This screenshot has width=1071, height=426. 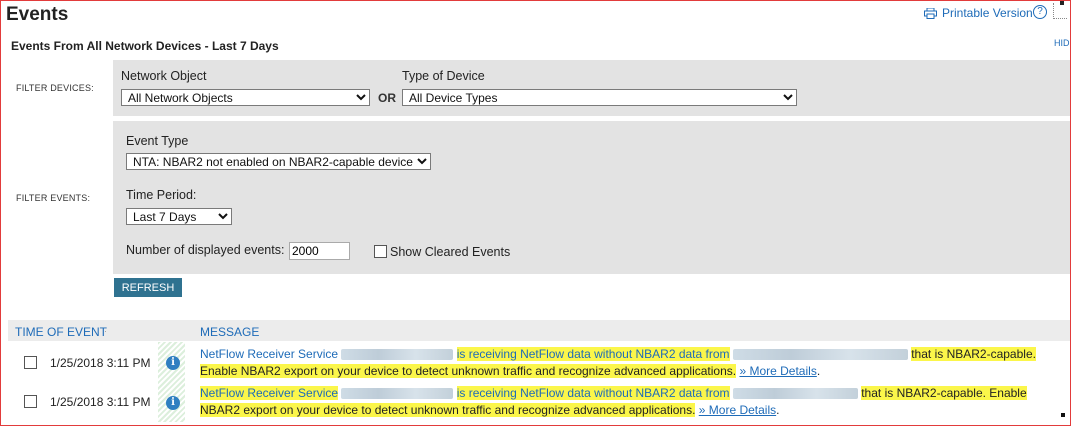 I want to click on expand-corner-icon, so click(x=1060, y=10).